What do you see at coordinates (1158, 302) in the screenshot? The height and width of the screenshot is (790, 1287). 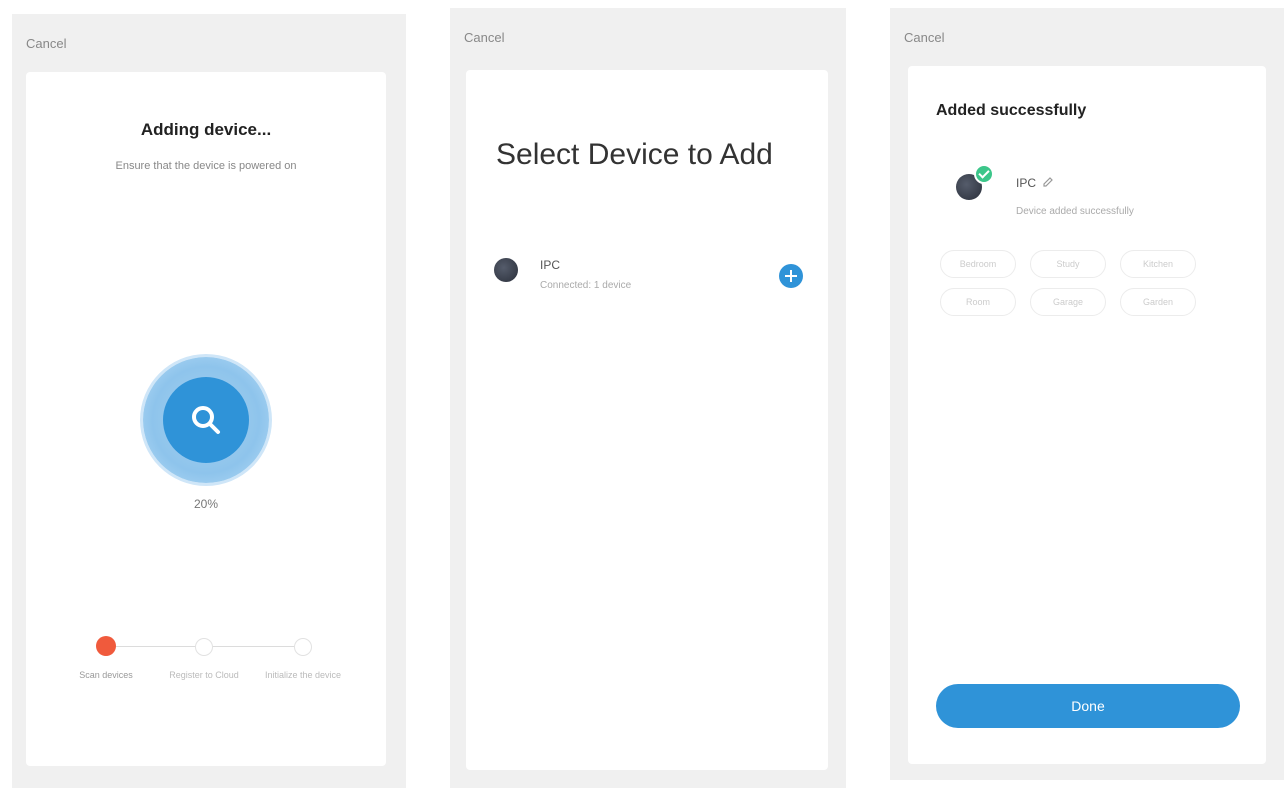 I see `room-chip: Garden` at bounding box center [1158, 302].